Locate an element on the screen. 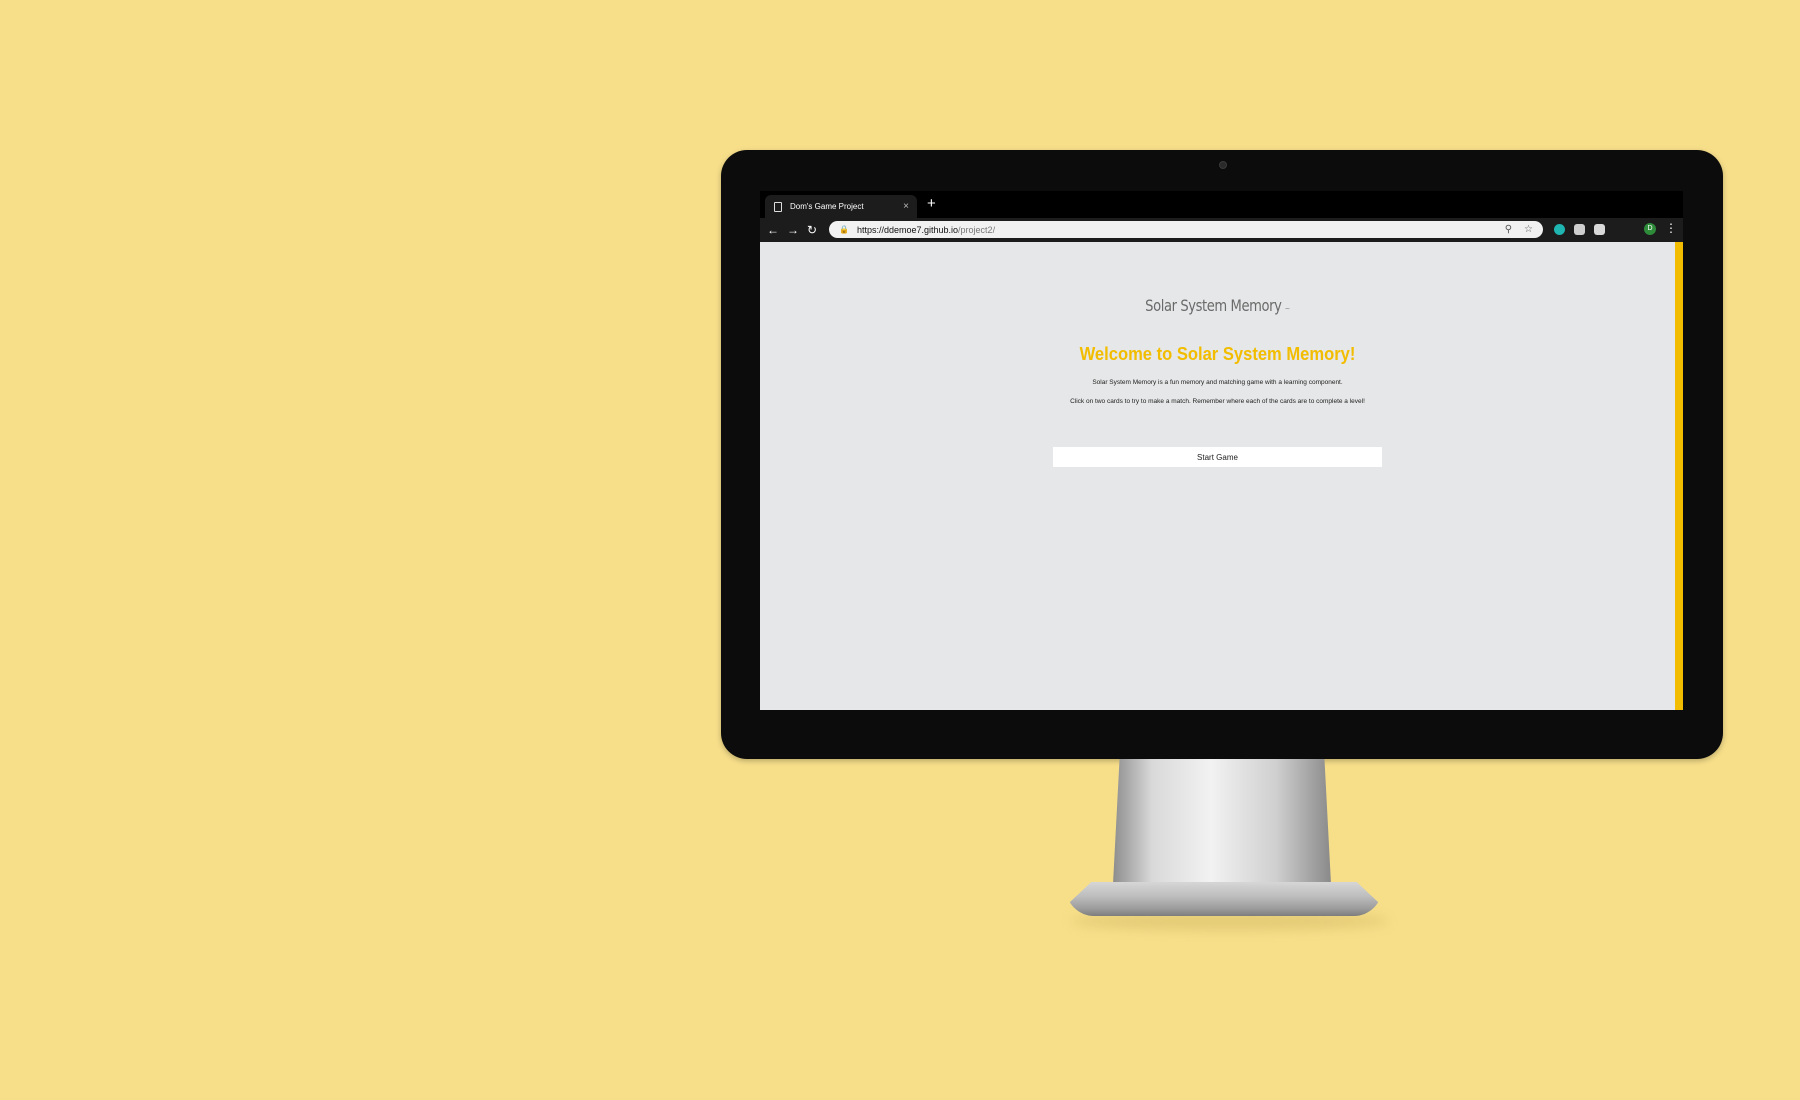  start-game-button: Start Game is located at coordinates (1217, 457).